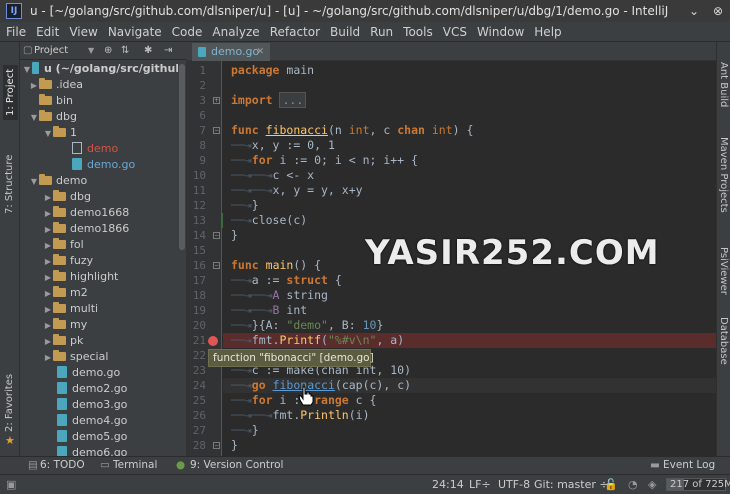 The height and width of the screenshot is (494, 730). Describe the element at coordinates (92, 389) in the screenshot. I see `tree-item-demo2-go: demo2.go` at that location.